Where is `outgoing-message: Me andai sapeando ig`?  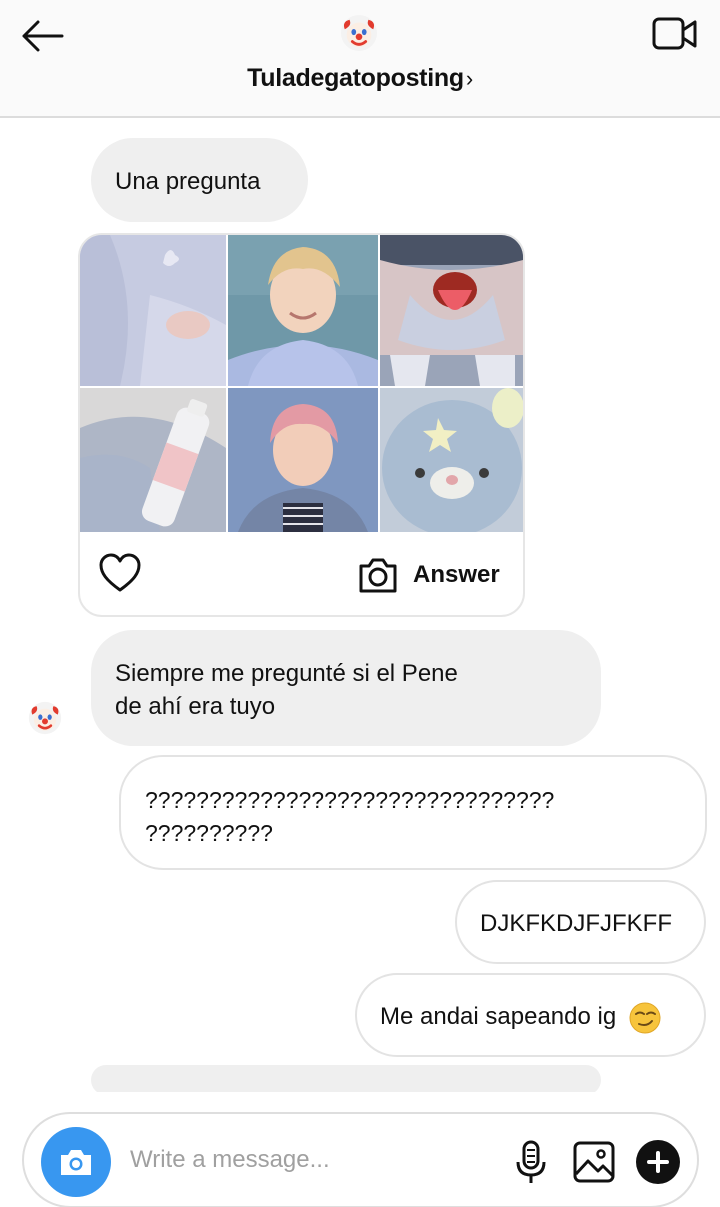 outgoing-message: Me andai sapeando ig is located at coordinates (530, 1015).